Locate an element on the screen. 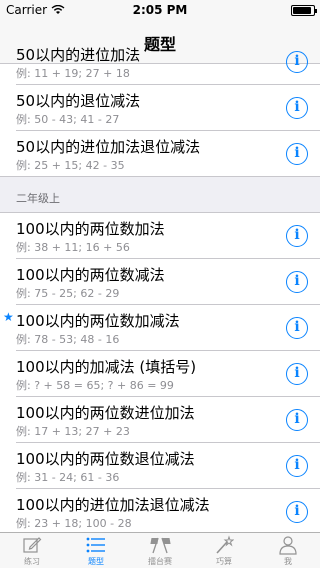  list-item-subtitle: 例: 11 + 19; 27 + 18 is located at coordinates (73, 73).